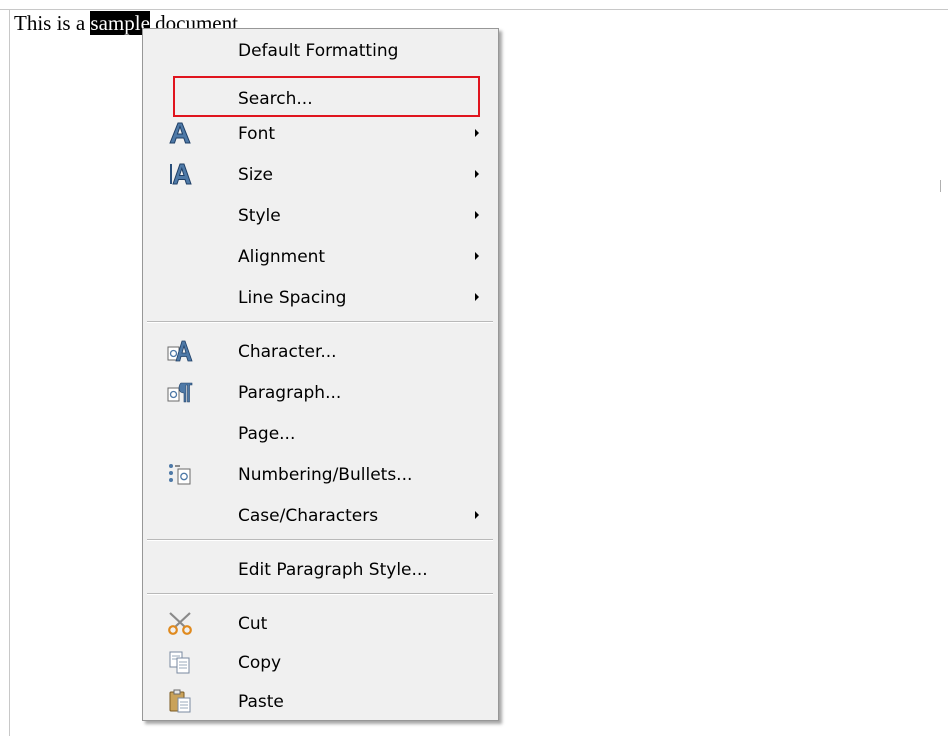 This screenshot has width=948, height=736. Describe the element at coordinates (940, 186) in the screenshot. I see `text-cursor` at that location.